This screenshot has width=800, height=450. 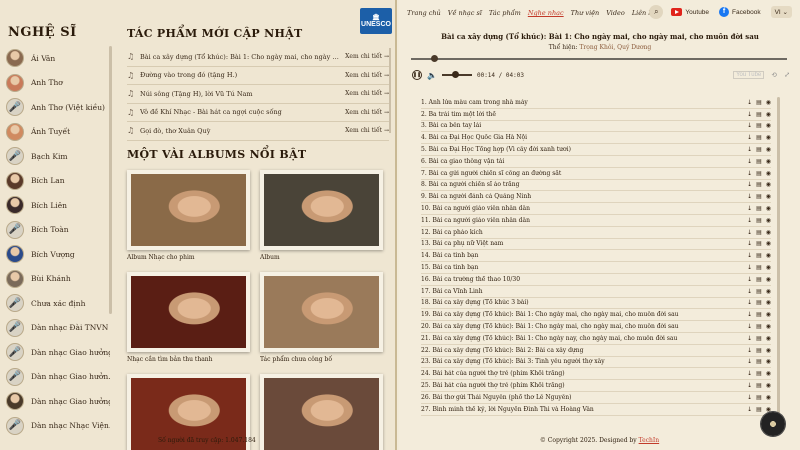 What do you see at coordinates (596, 209) in the screenshot?
I see `playlist-item: 10. Bài ca người giáo viên nhân dân ⤓ ▤ ◉` at bounding box center [596, 209].